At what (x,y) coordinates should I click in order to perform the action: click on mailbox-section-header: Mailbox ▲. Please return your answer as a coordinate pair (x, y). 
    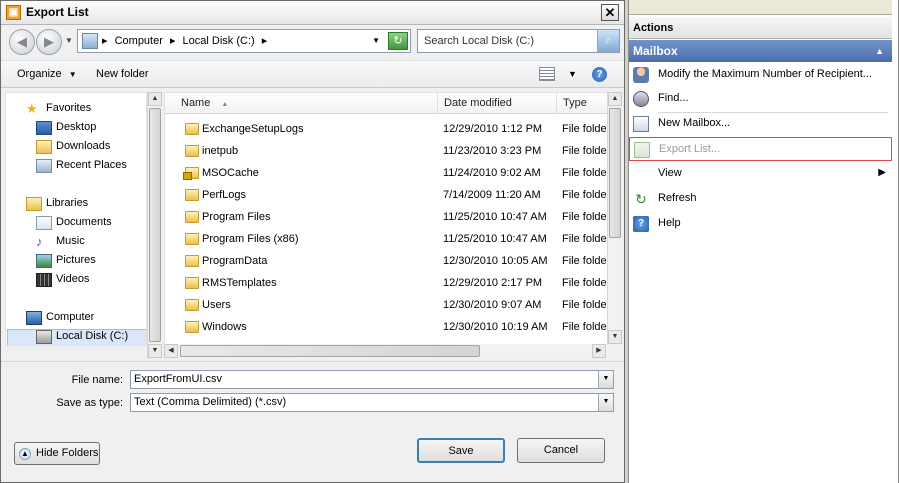
    Looking at the image, I should click on (760, 51).